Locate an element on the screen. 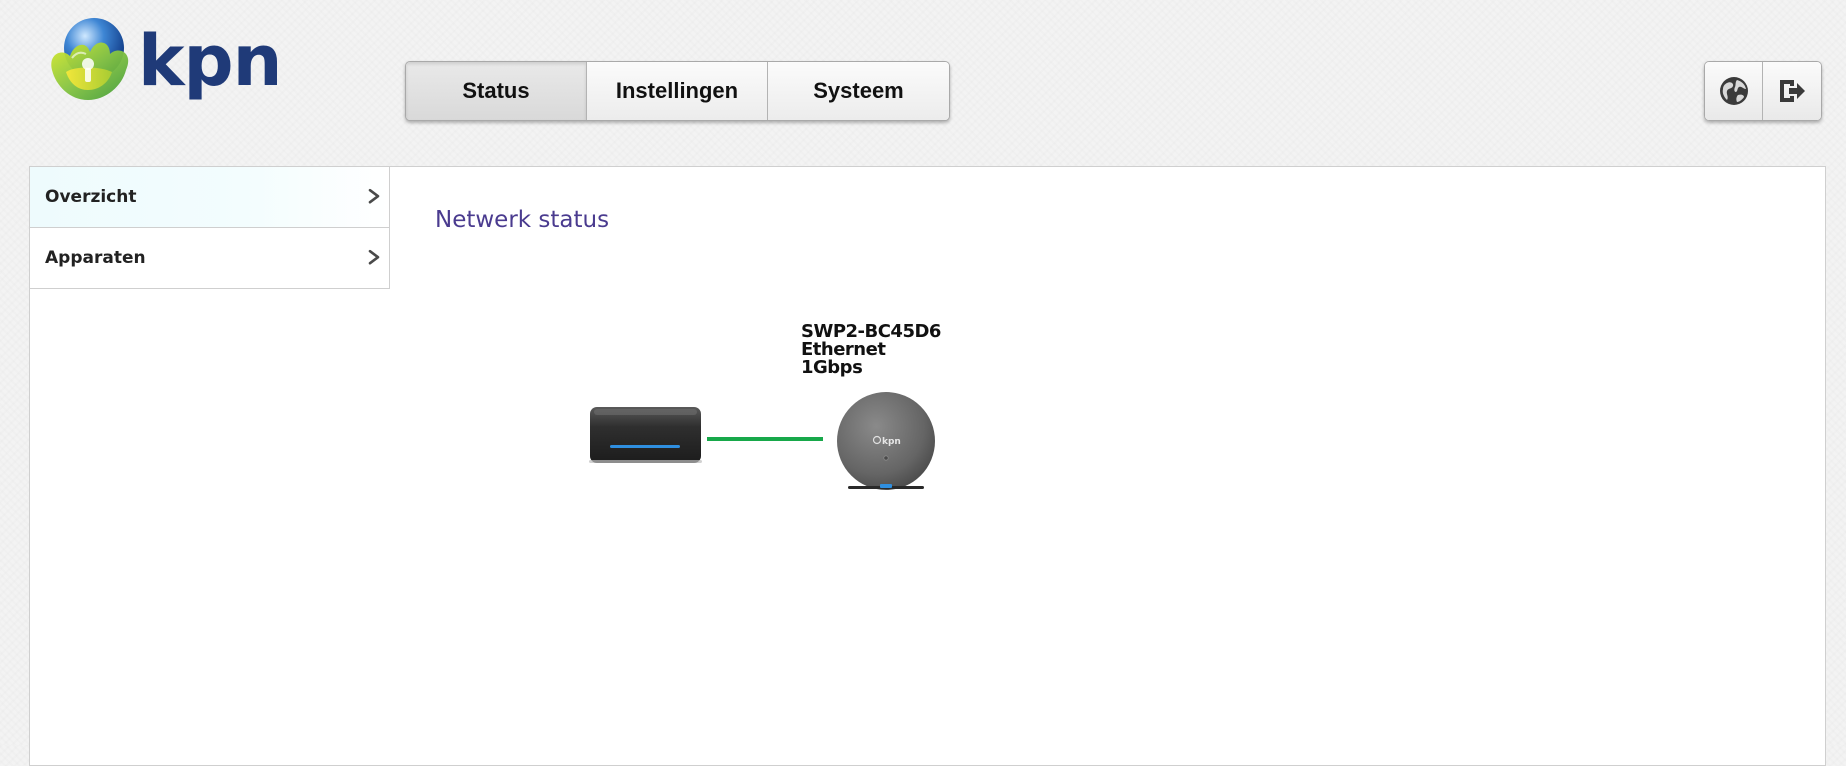 The height and width of the screenshot is (766, 1846). logout-button is located at coordinates (1792, 91).